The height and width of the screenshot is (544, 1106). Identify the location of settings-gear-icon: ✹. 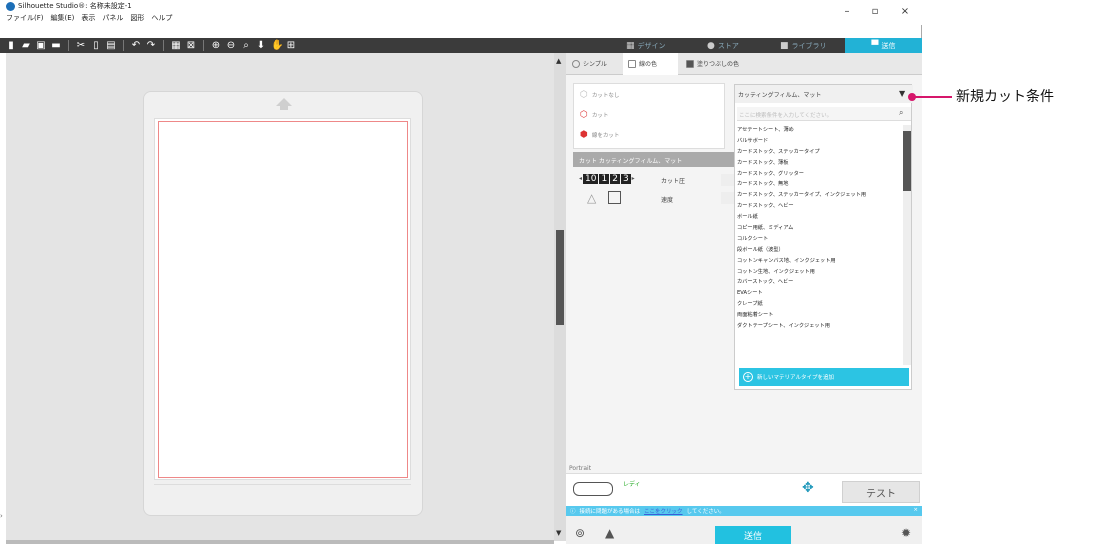
(906, 533).